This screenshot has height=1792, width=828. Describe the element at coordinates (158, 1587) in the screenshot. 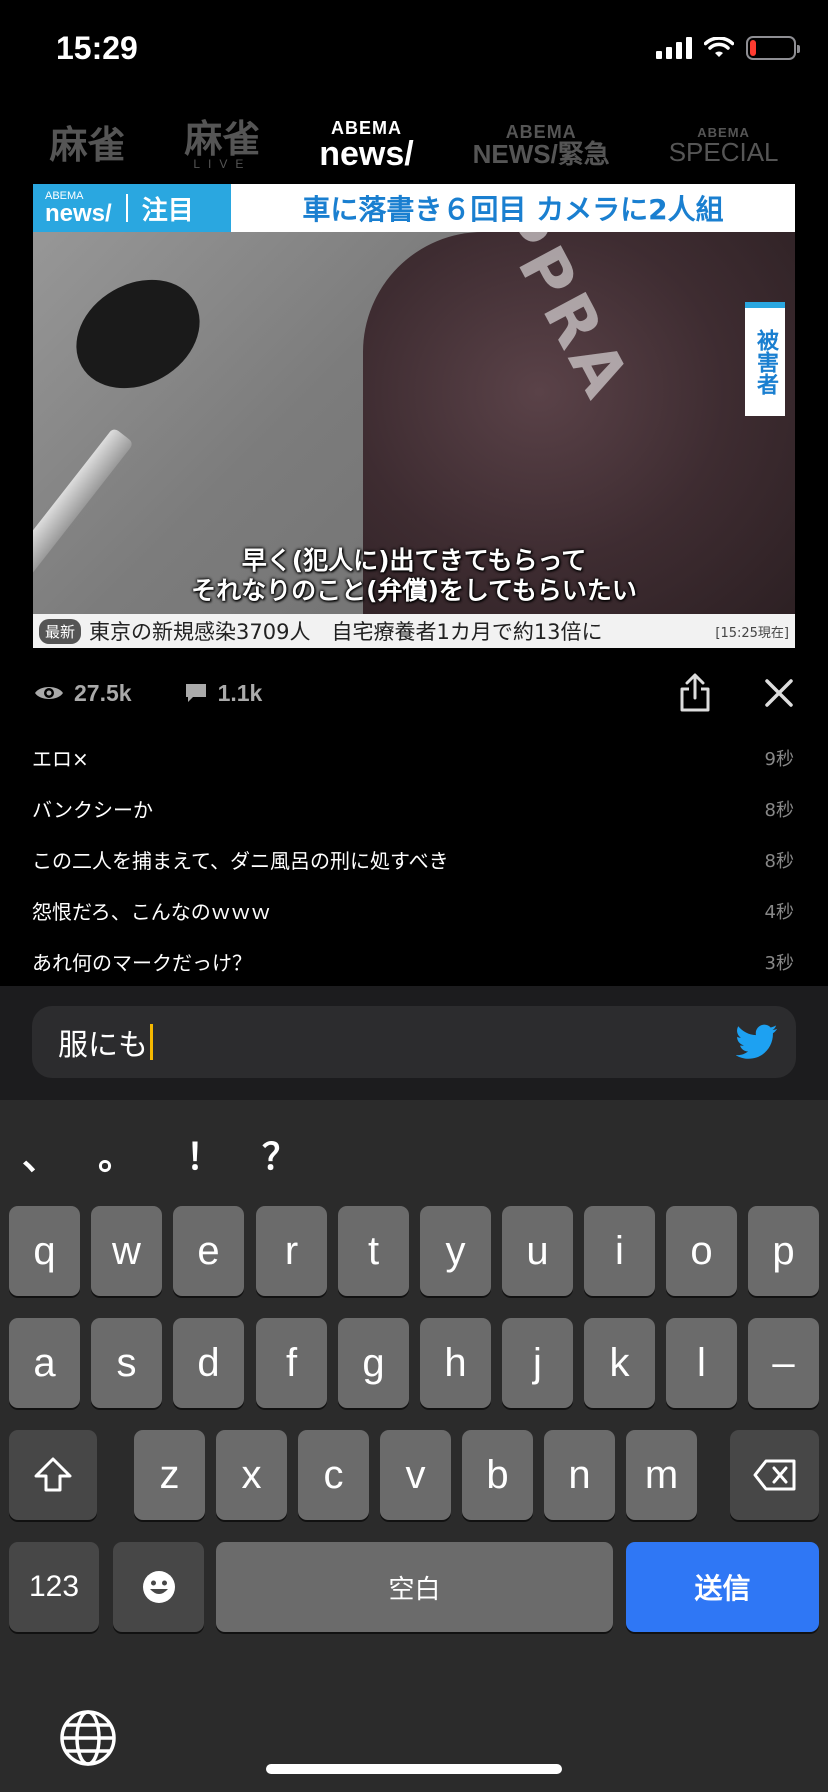

I see `emoji-key` at that location.